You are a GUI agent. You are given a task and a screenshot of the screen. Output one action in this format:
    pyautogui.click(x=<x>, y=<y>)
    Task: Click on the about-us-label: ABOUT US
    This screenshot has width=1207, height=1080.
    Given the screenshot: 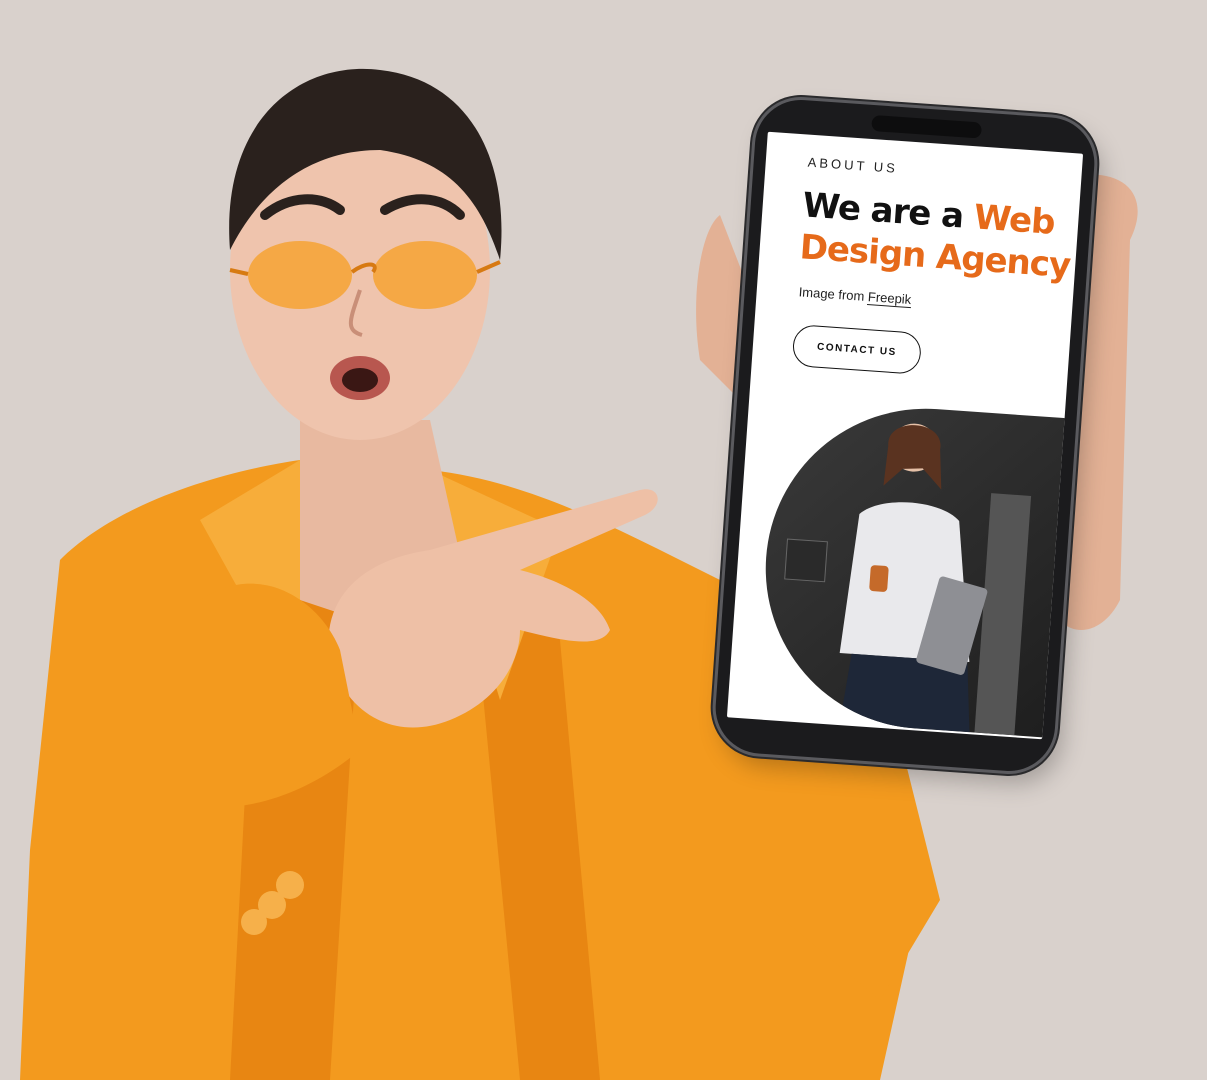 What is the action you would take?
    pyautogui.click(x=853, y=165)
    